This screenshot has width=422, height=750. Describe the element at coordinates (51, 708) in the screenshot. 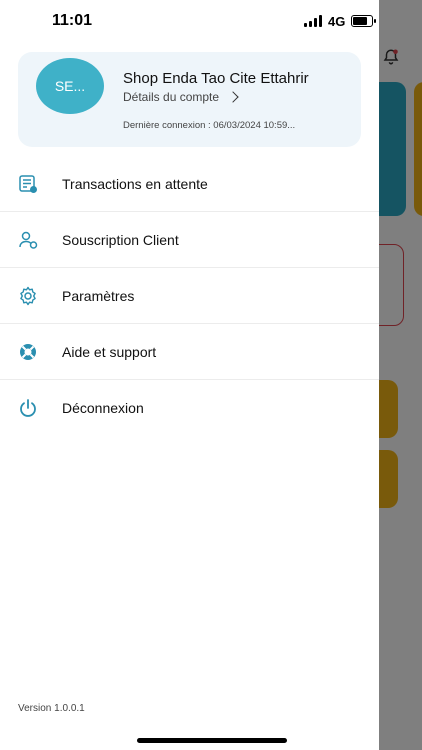

I see `app-version: Version 1.0.0.1` at that location.